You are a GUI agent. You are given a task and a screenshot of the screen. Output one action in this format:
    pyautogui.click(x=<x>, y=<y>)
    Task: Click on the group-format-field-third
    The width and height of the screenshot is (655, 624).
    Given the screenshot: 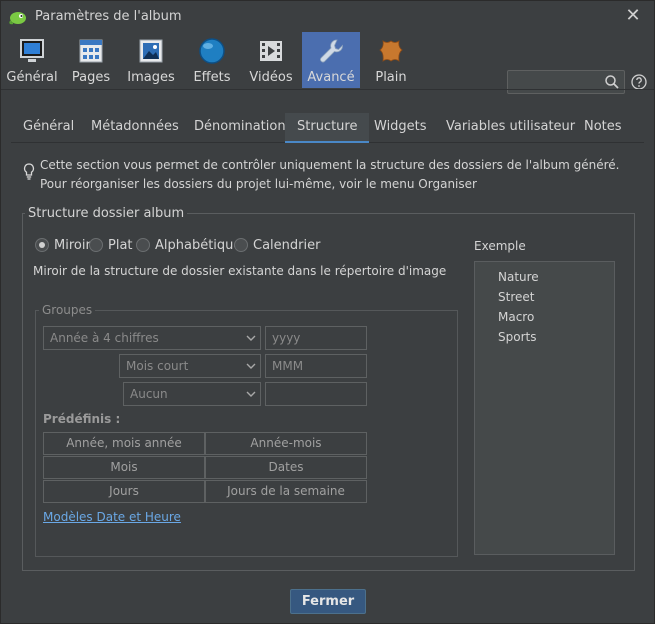 What is the action you would take?
    pyautogui.click(x=316, y=394)
    